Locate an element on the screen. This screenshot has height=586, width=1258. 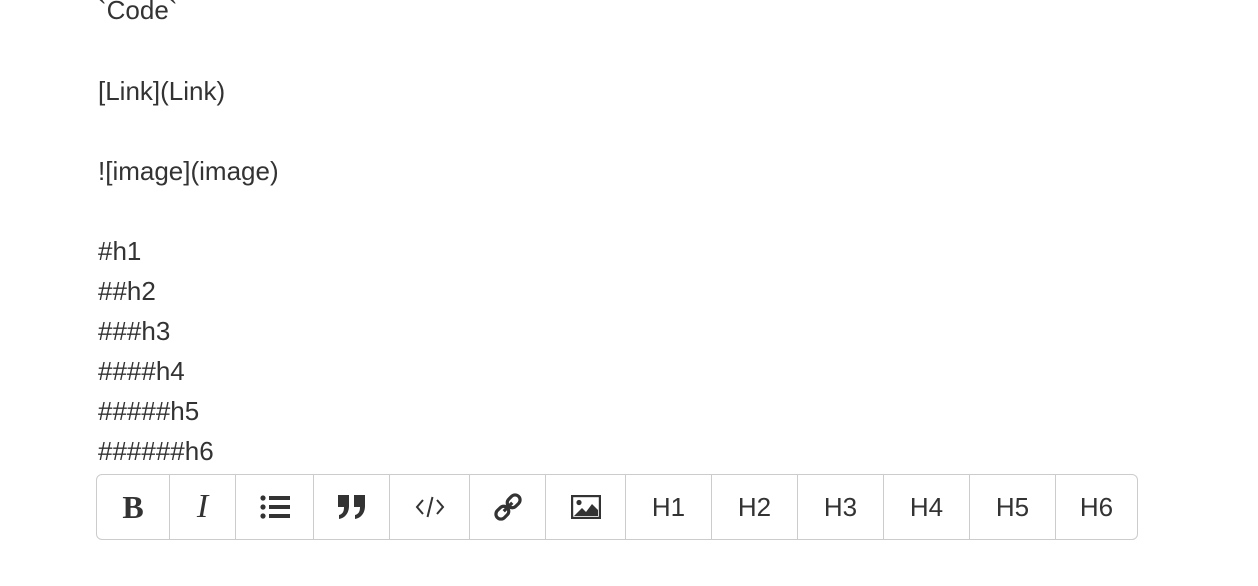
h5-button: H5 is located at coordinates (1013, 507).